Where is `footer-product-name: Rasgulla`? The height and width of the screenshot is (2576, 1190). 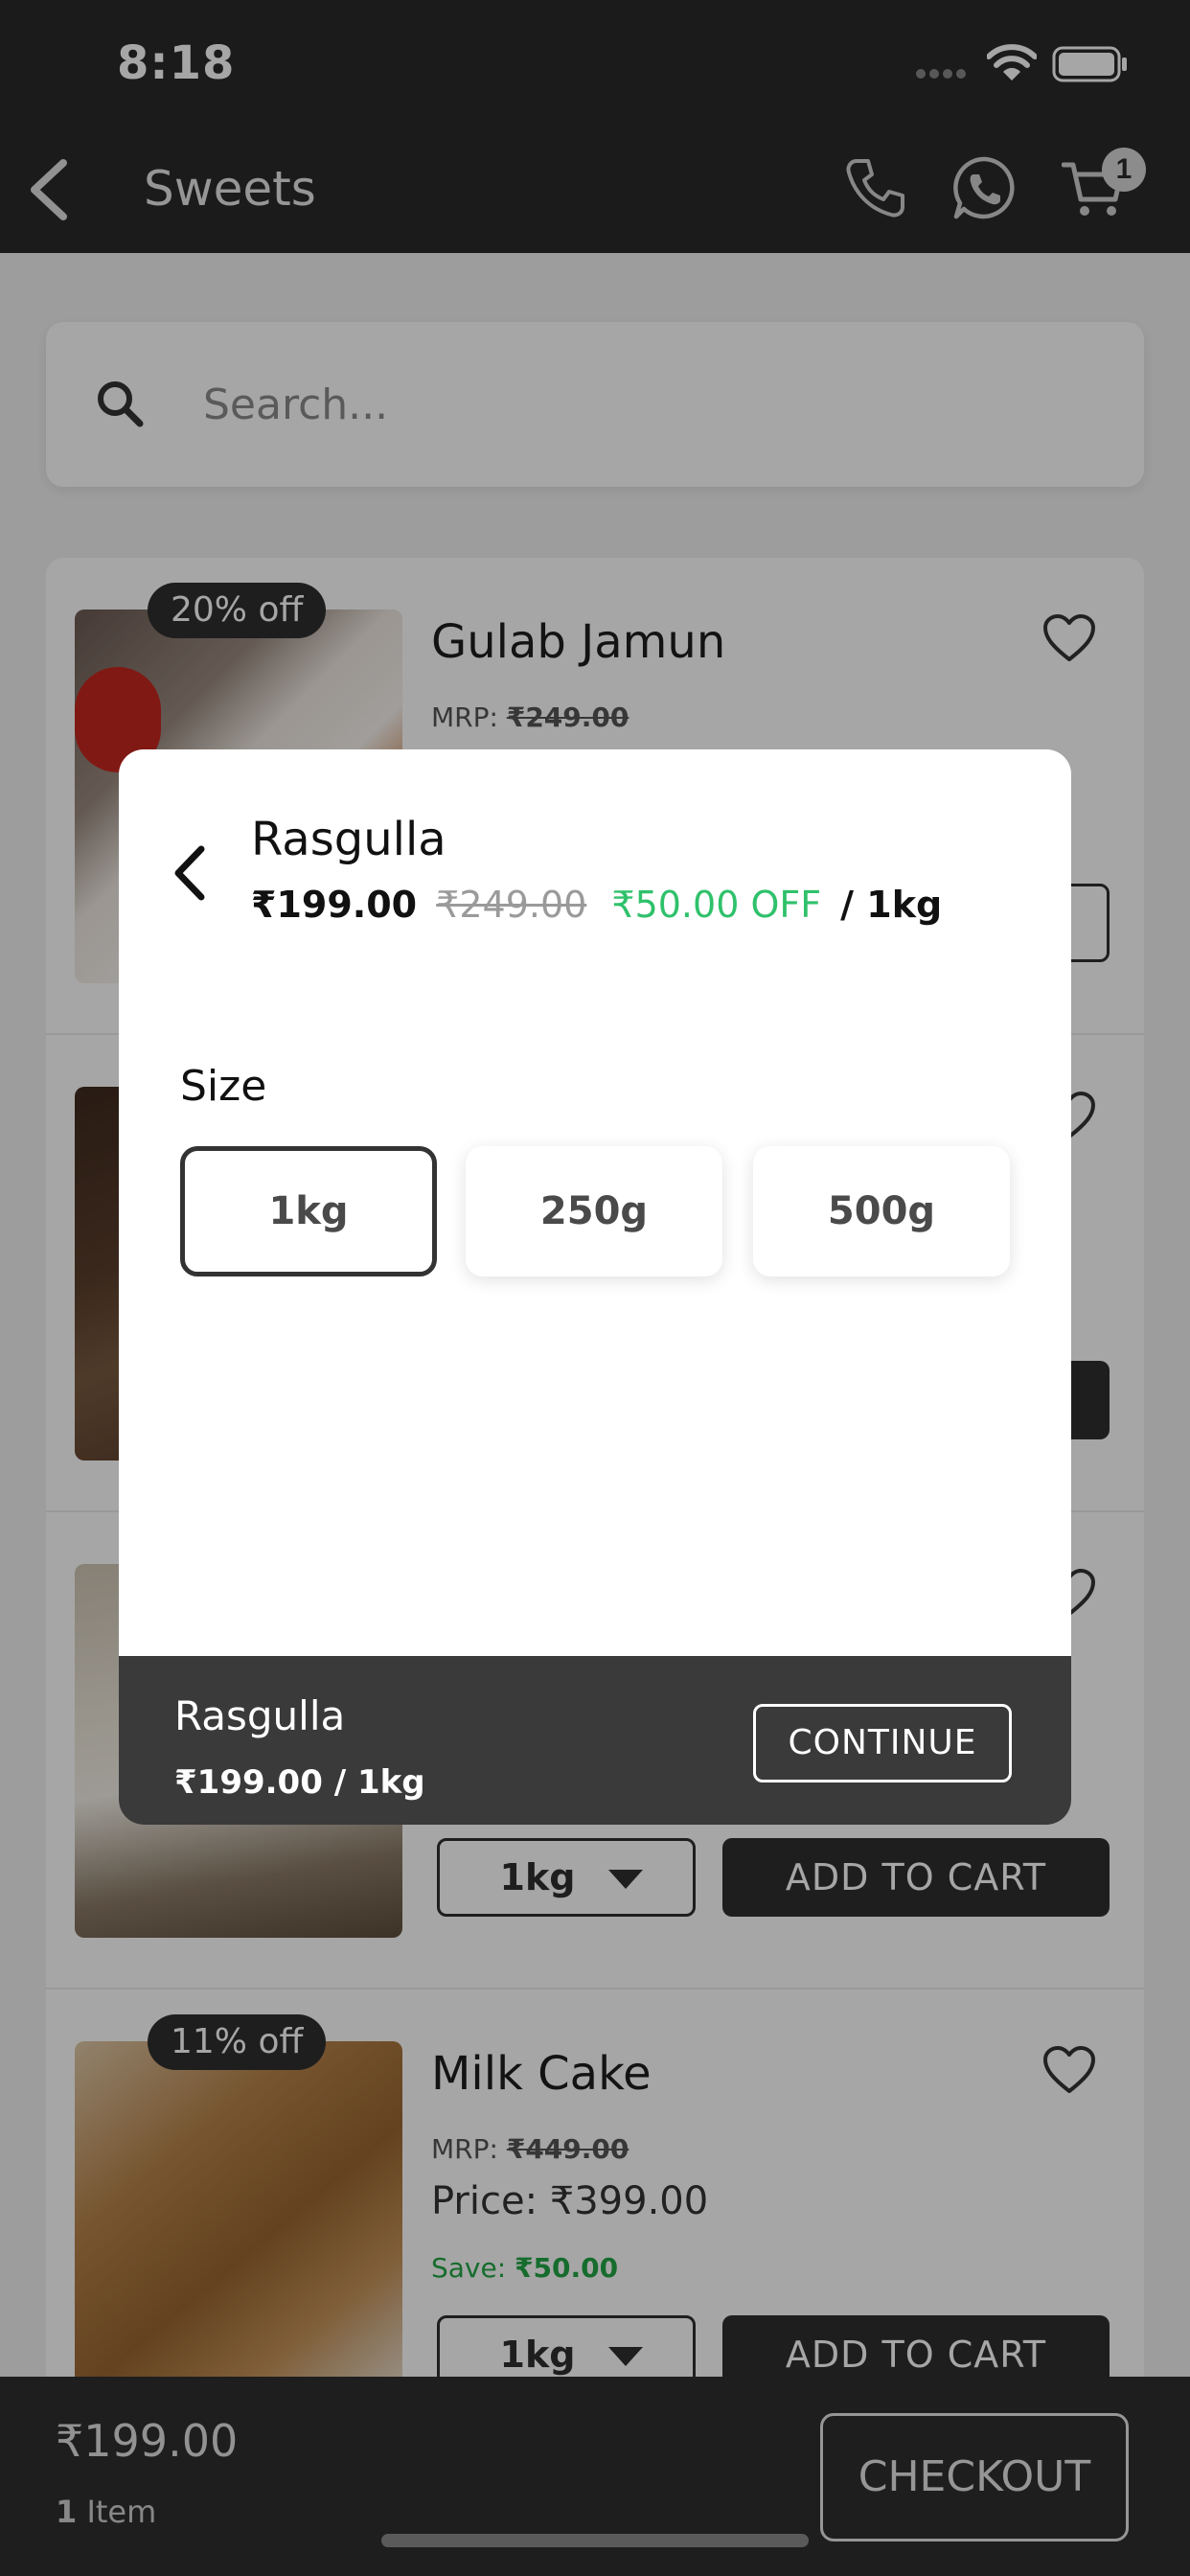 footer-product-name: Rasgulla is located at coordinates (260, 1715).